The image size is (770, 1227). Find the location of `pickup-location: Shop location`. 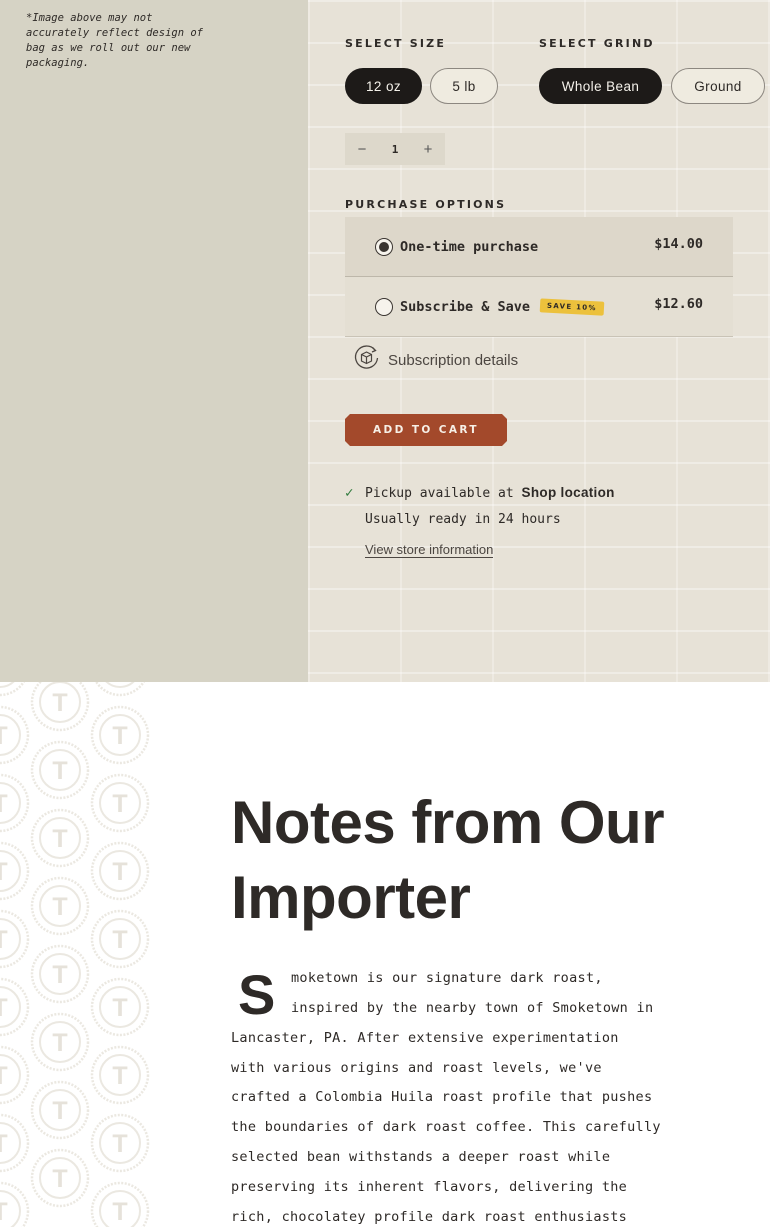

pickup-location: Shop location is located at coordinates (568, 492).